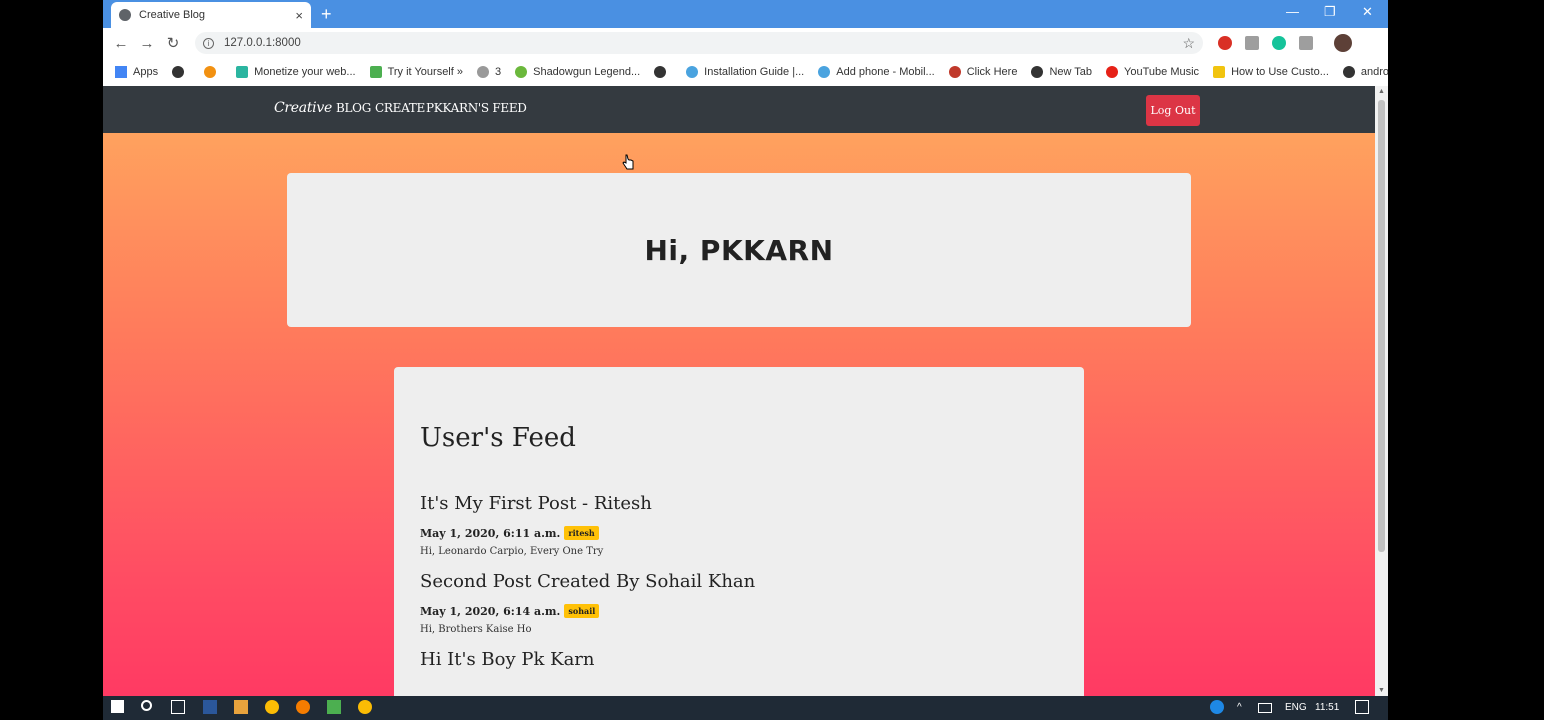 Image resolution: width=1544 pixels, height=720 pixels. Describe the element at coordinates (692, 71) in the screenshot. I see `guide-icon` at that location.